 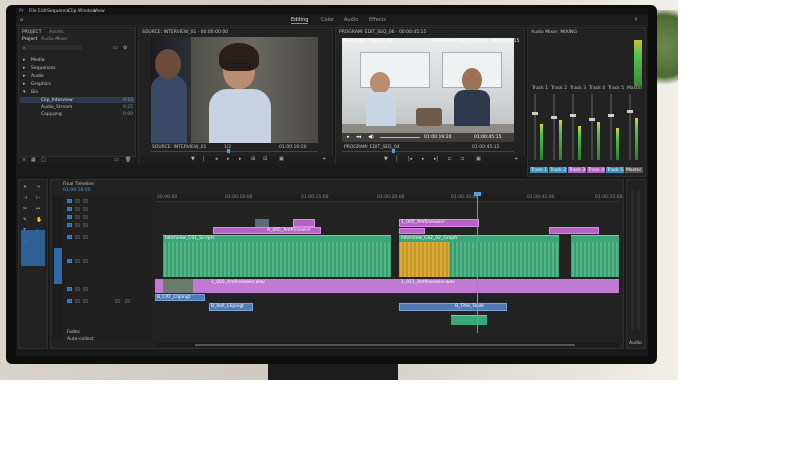 What do you see at coordinates (216, 159) in the screenshot?
I see `step-back-icon: ◂` at bounding box center [216, 159].